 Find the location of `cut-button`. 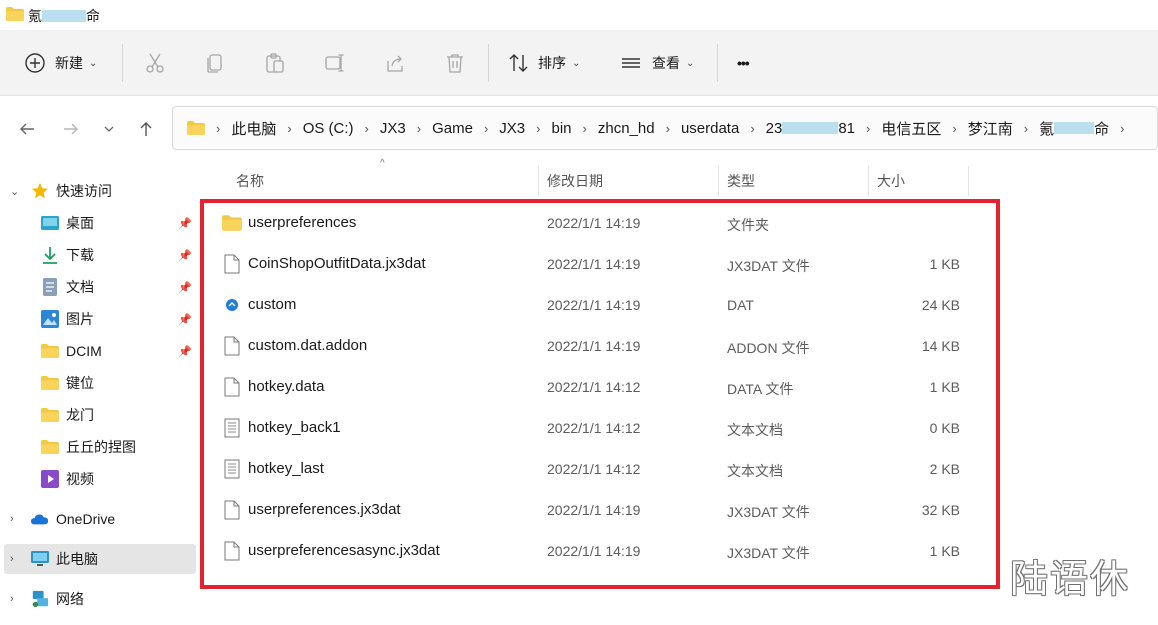

cut-button is located at coordinates (155, 63).